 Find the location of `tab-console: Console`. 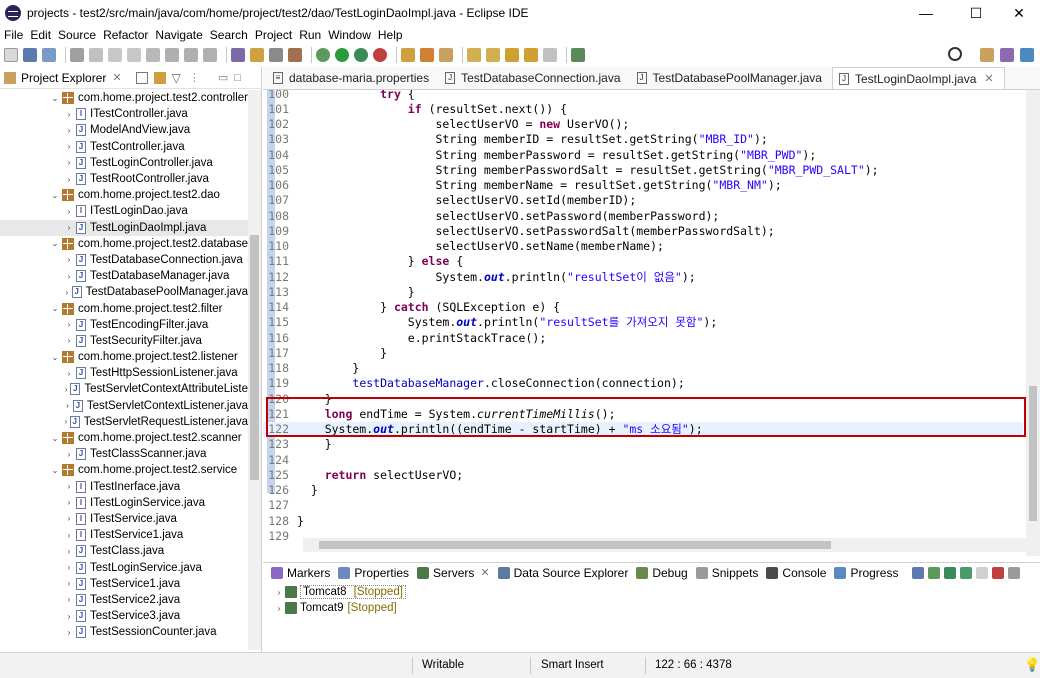

tab-console: Console is located at coordinates (796, 573).